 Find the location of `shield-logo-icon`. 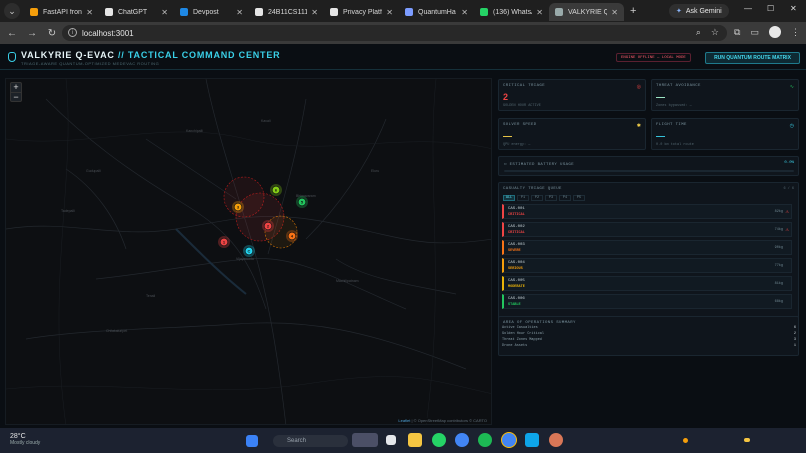

shield-logo-icon is located at coordinates (12, 57).